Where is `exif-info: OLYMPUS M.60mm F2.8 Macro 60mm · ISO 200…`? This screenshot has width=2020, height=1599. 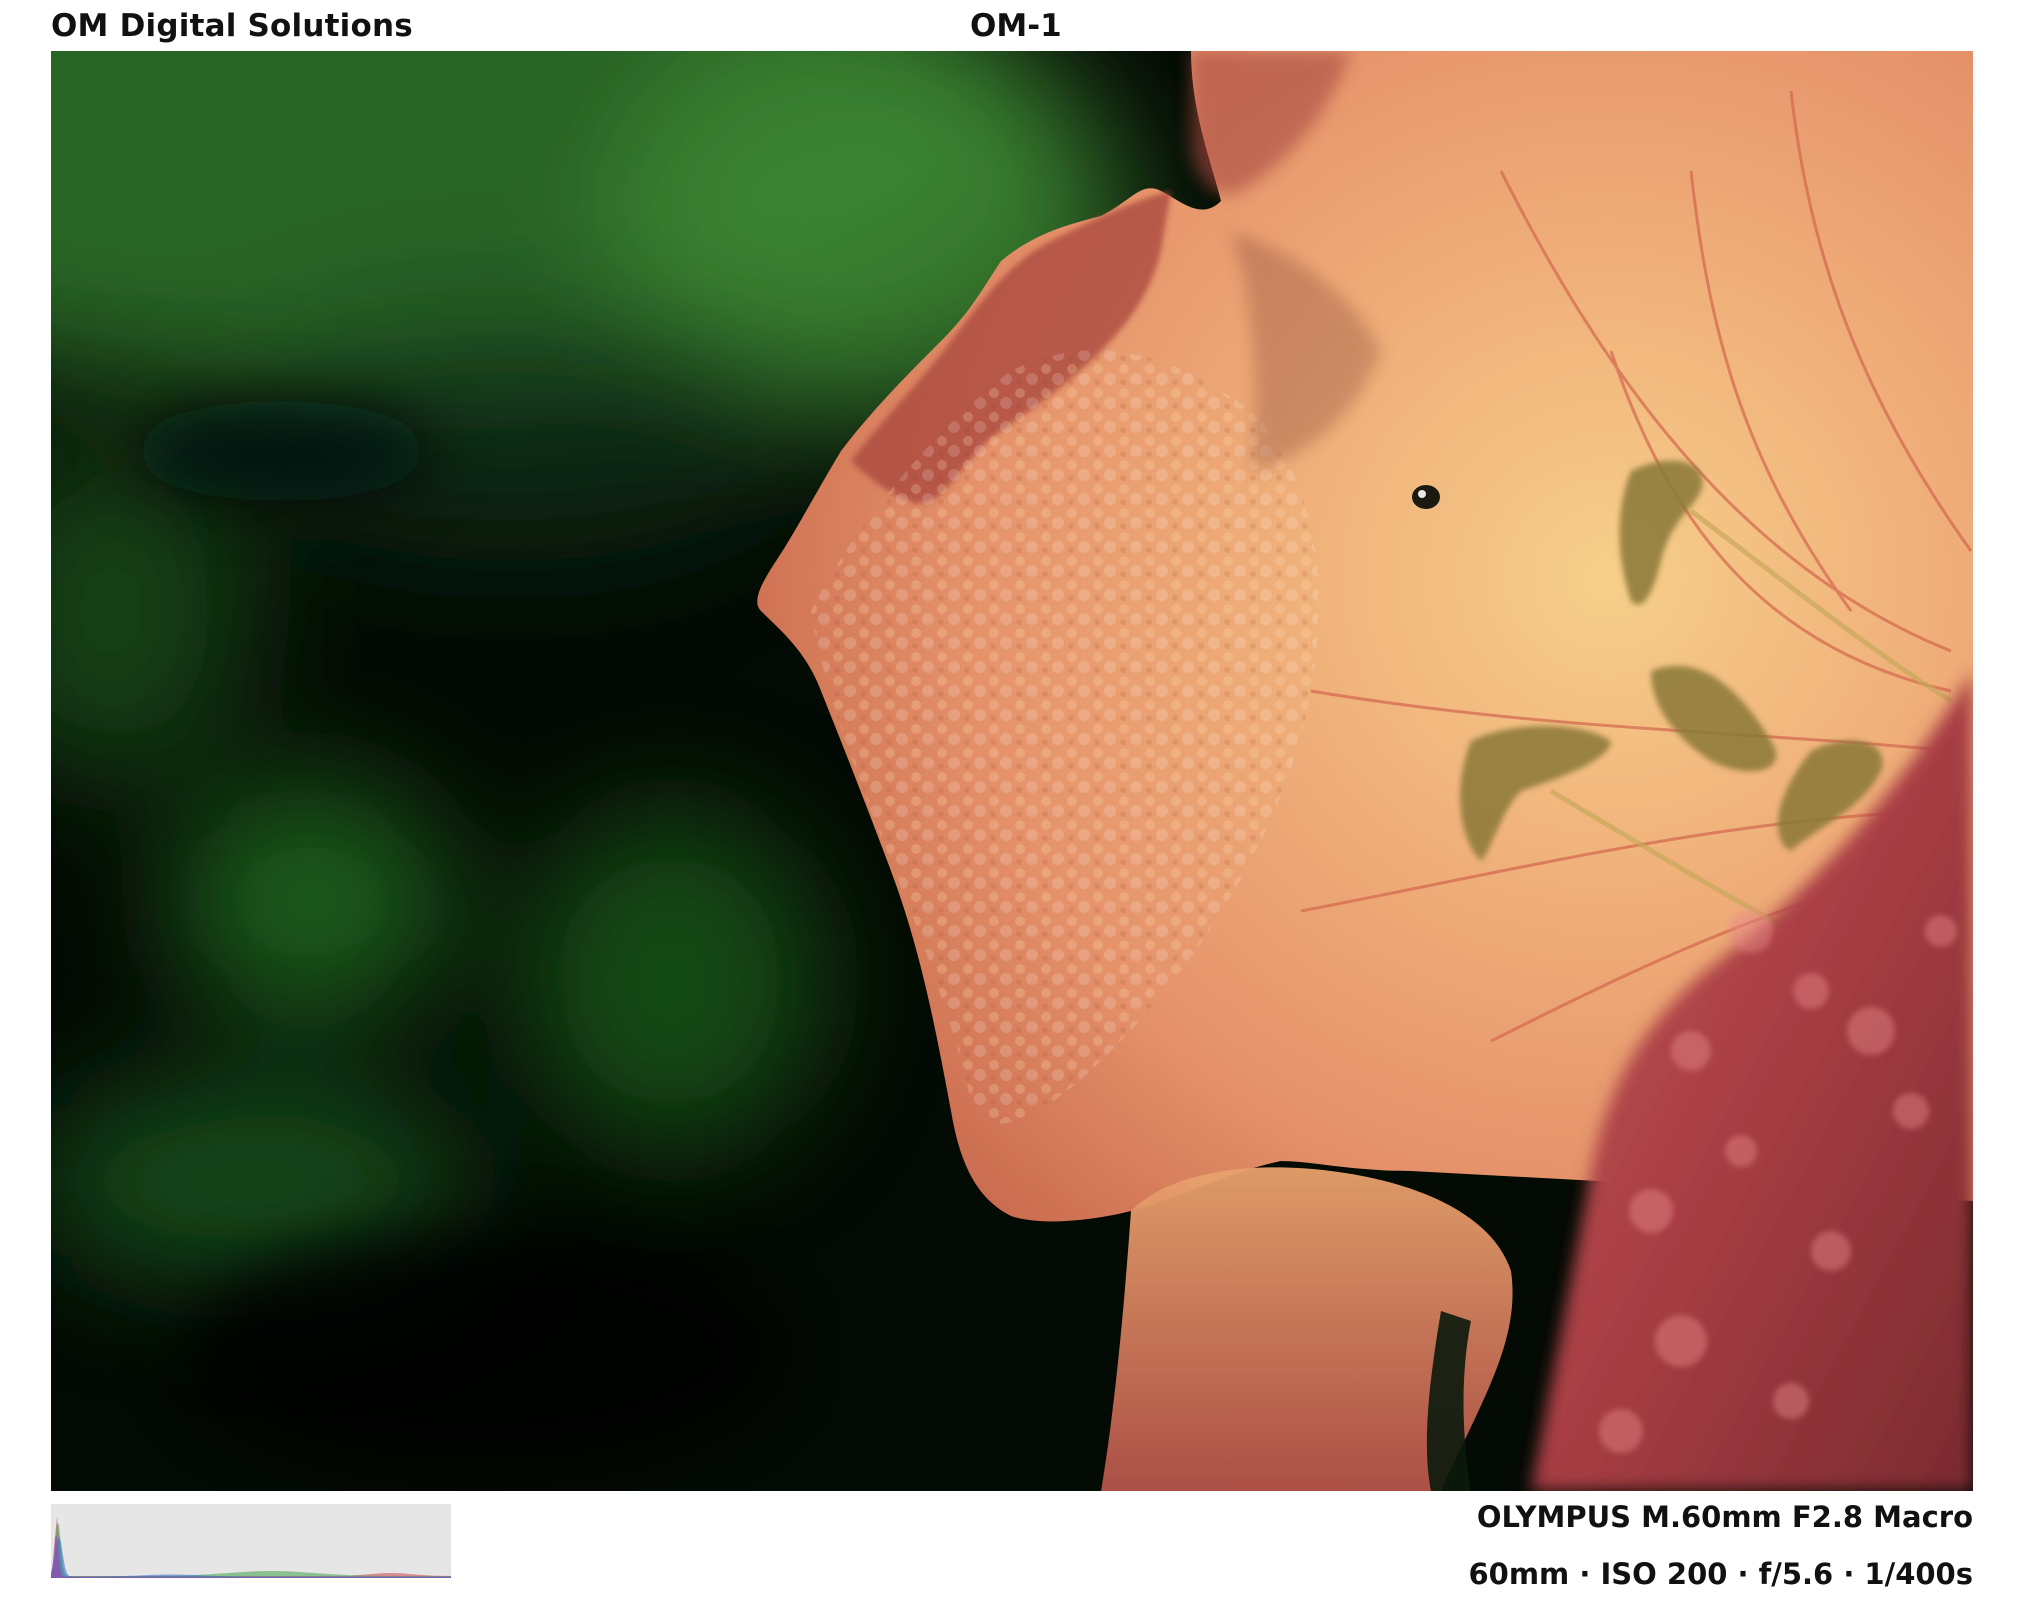
exif-info: OLYMPUS M.60mm F2.8 Macro 60mm · ISO 200… is located at coordinates (1720, 1547).